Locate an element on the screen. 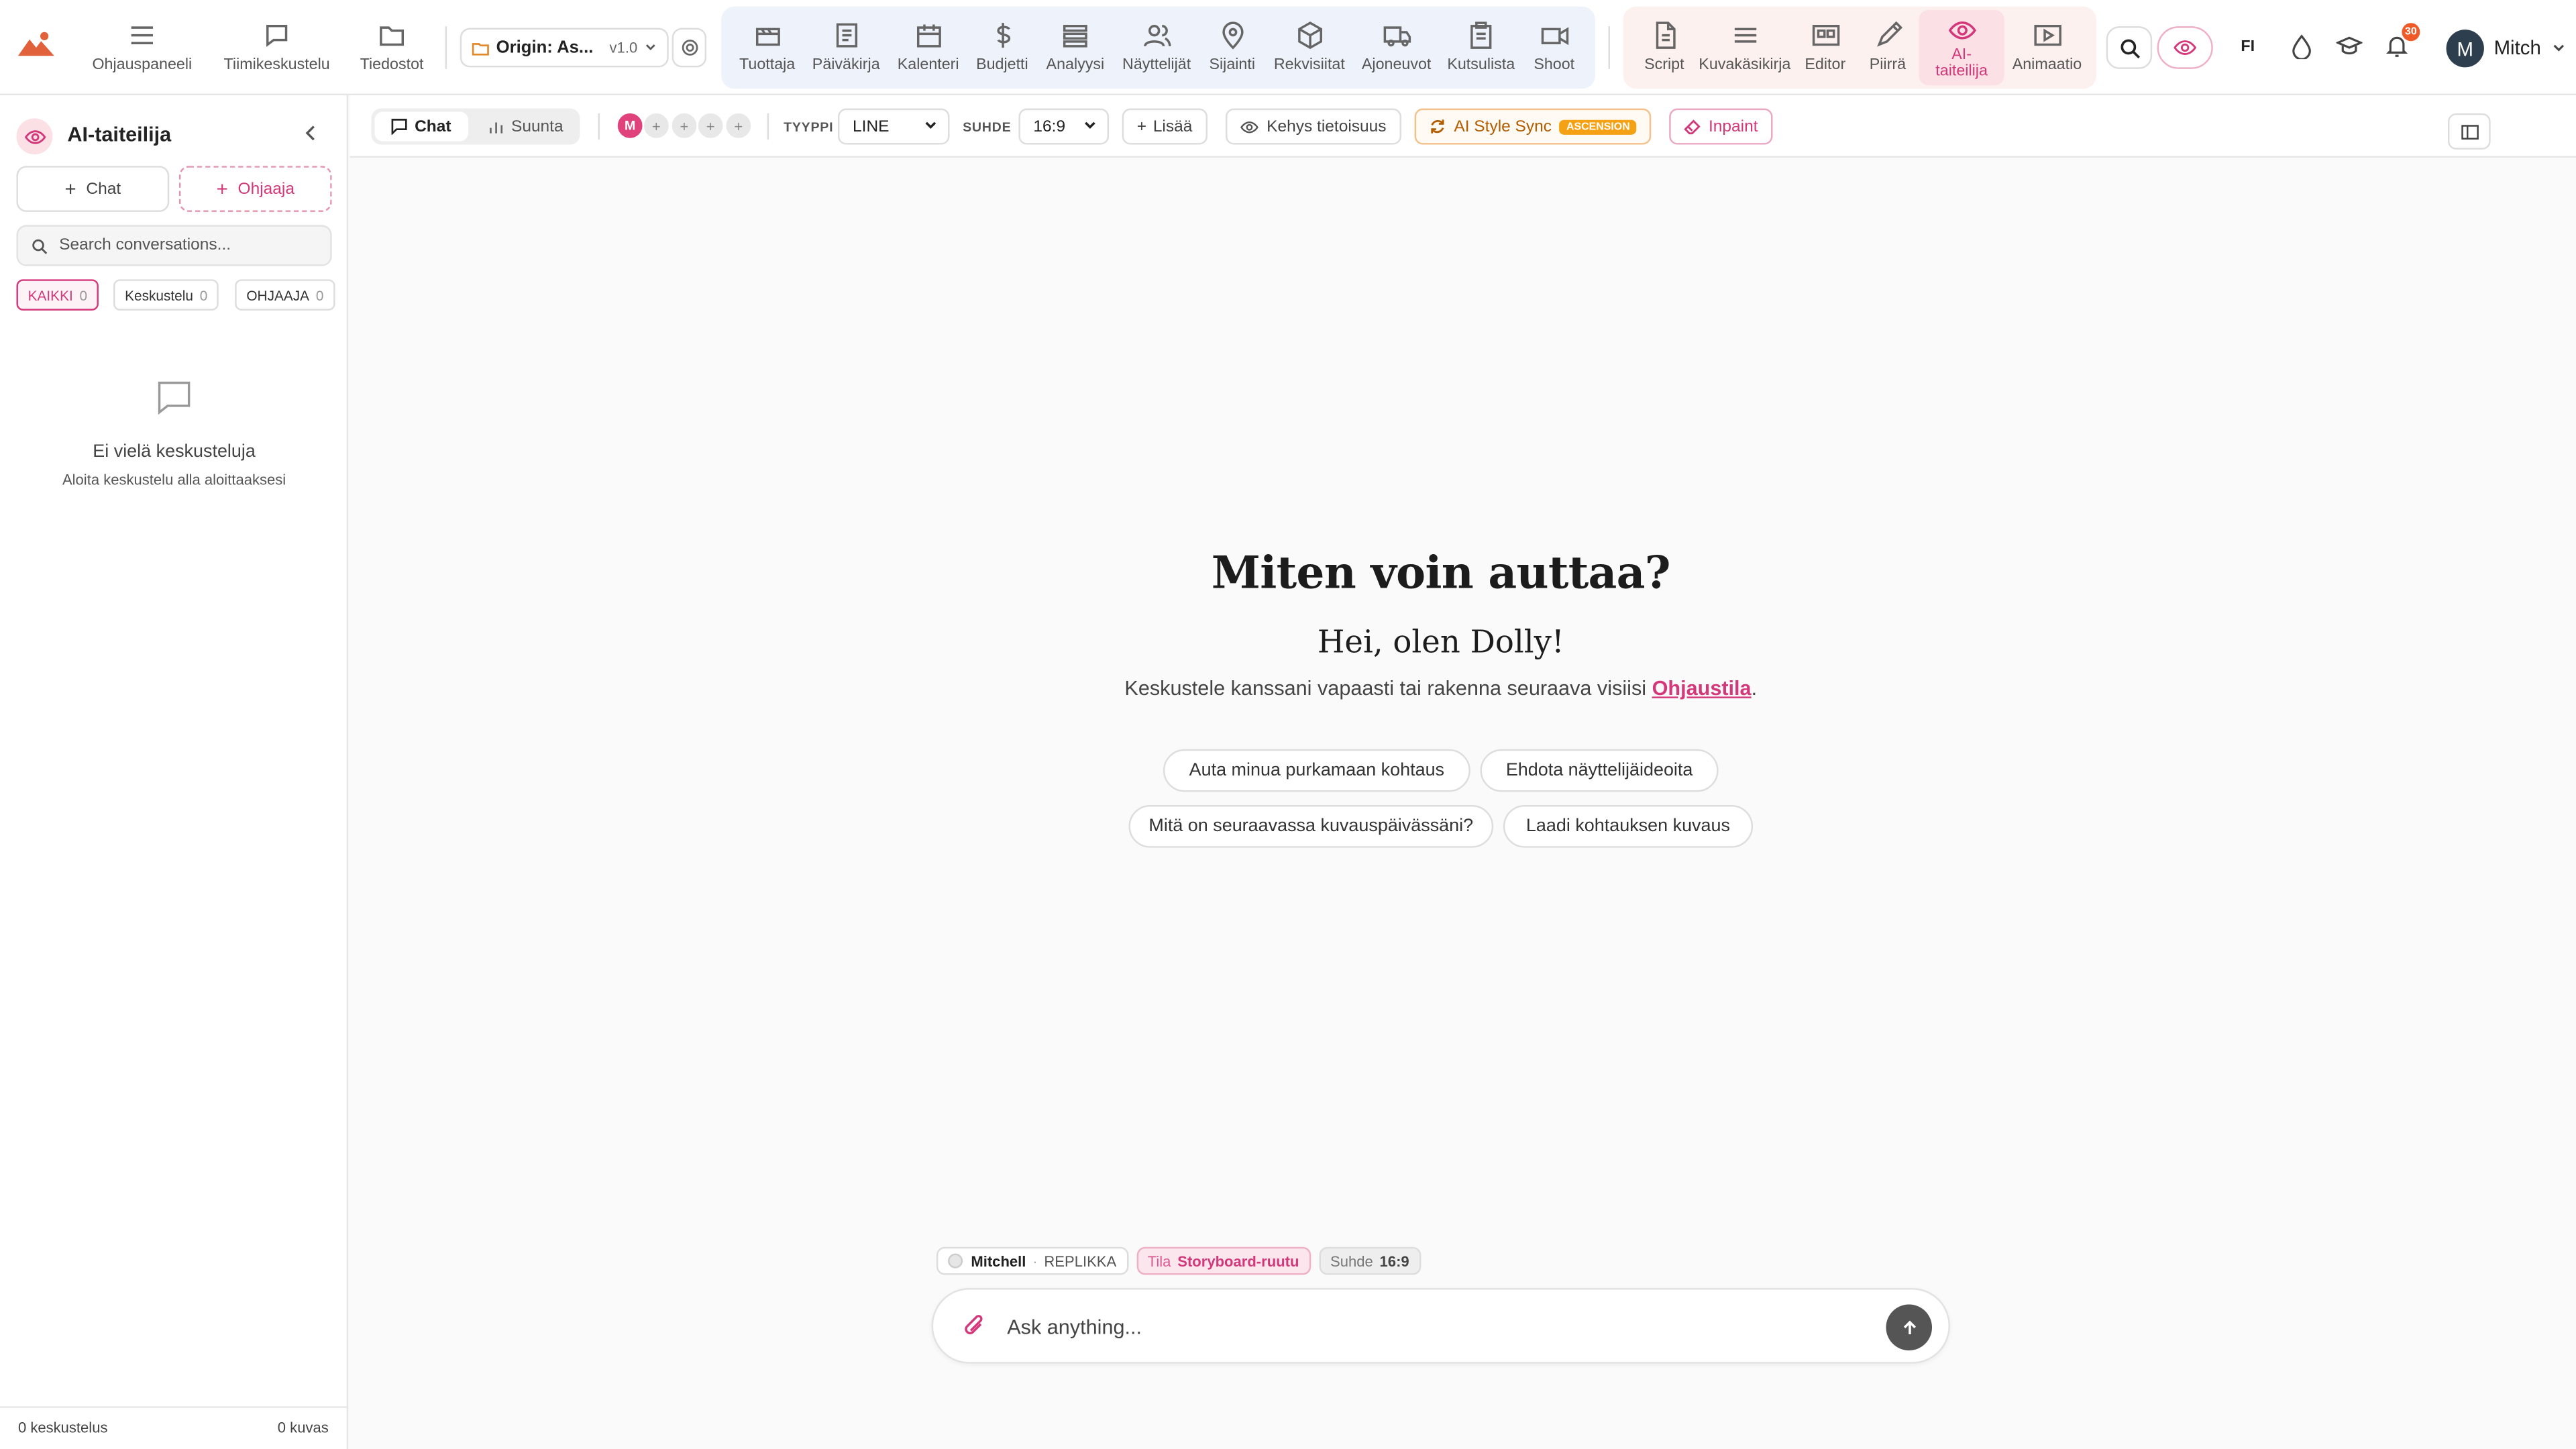 The image size is (2576, 1449). tab-nayttelijat: Näyttelijät is located at coordinates (1156, 47).